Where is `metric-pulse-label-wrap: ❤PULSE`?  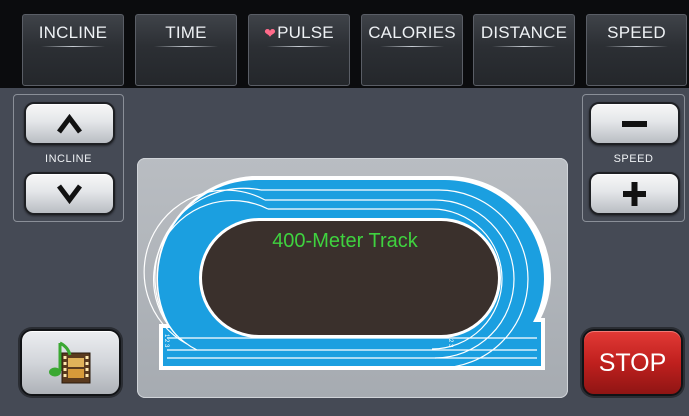
metric-pulse-label-wrap: ❤PULSE is located at coordinates (299, 33).